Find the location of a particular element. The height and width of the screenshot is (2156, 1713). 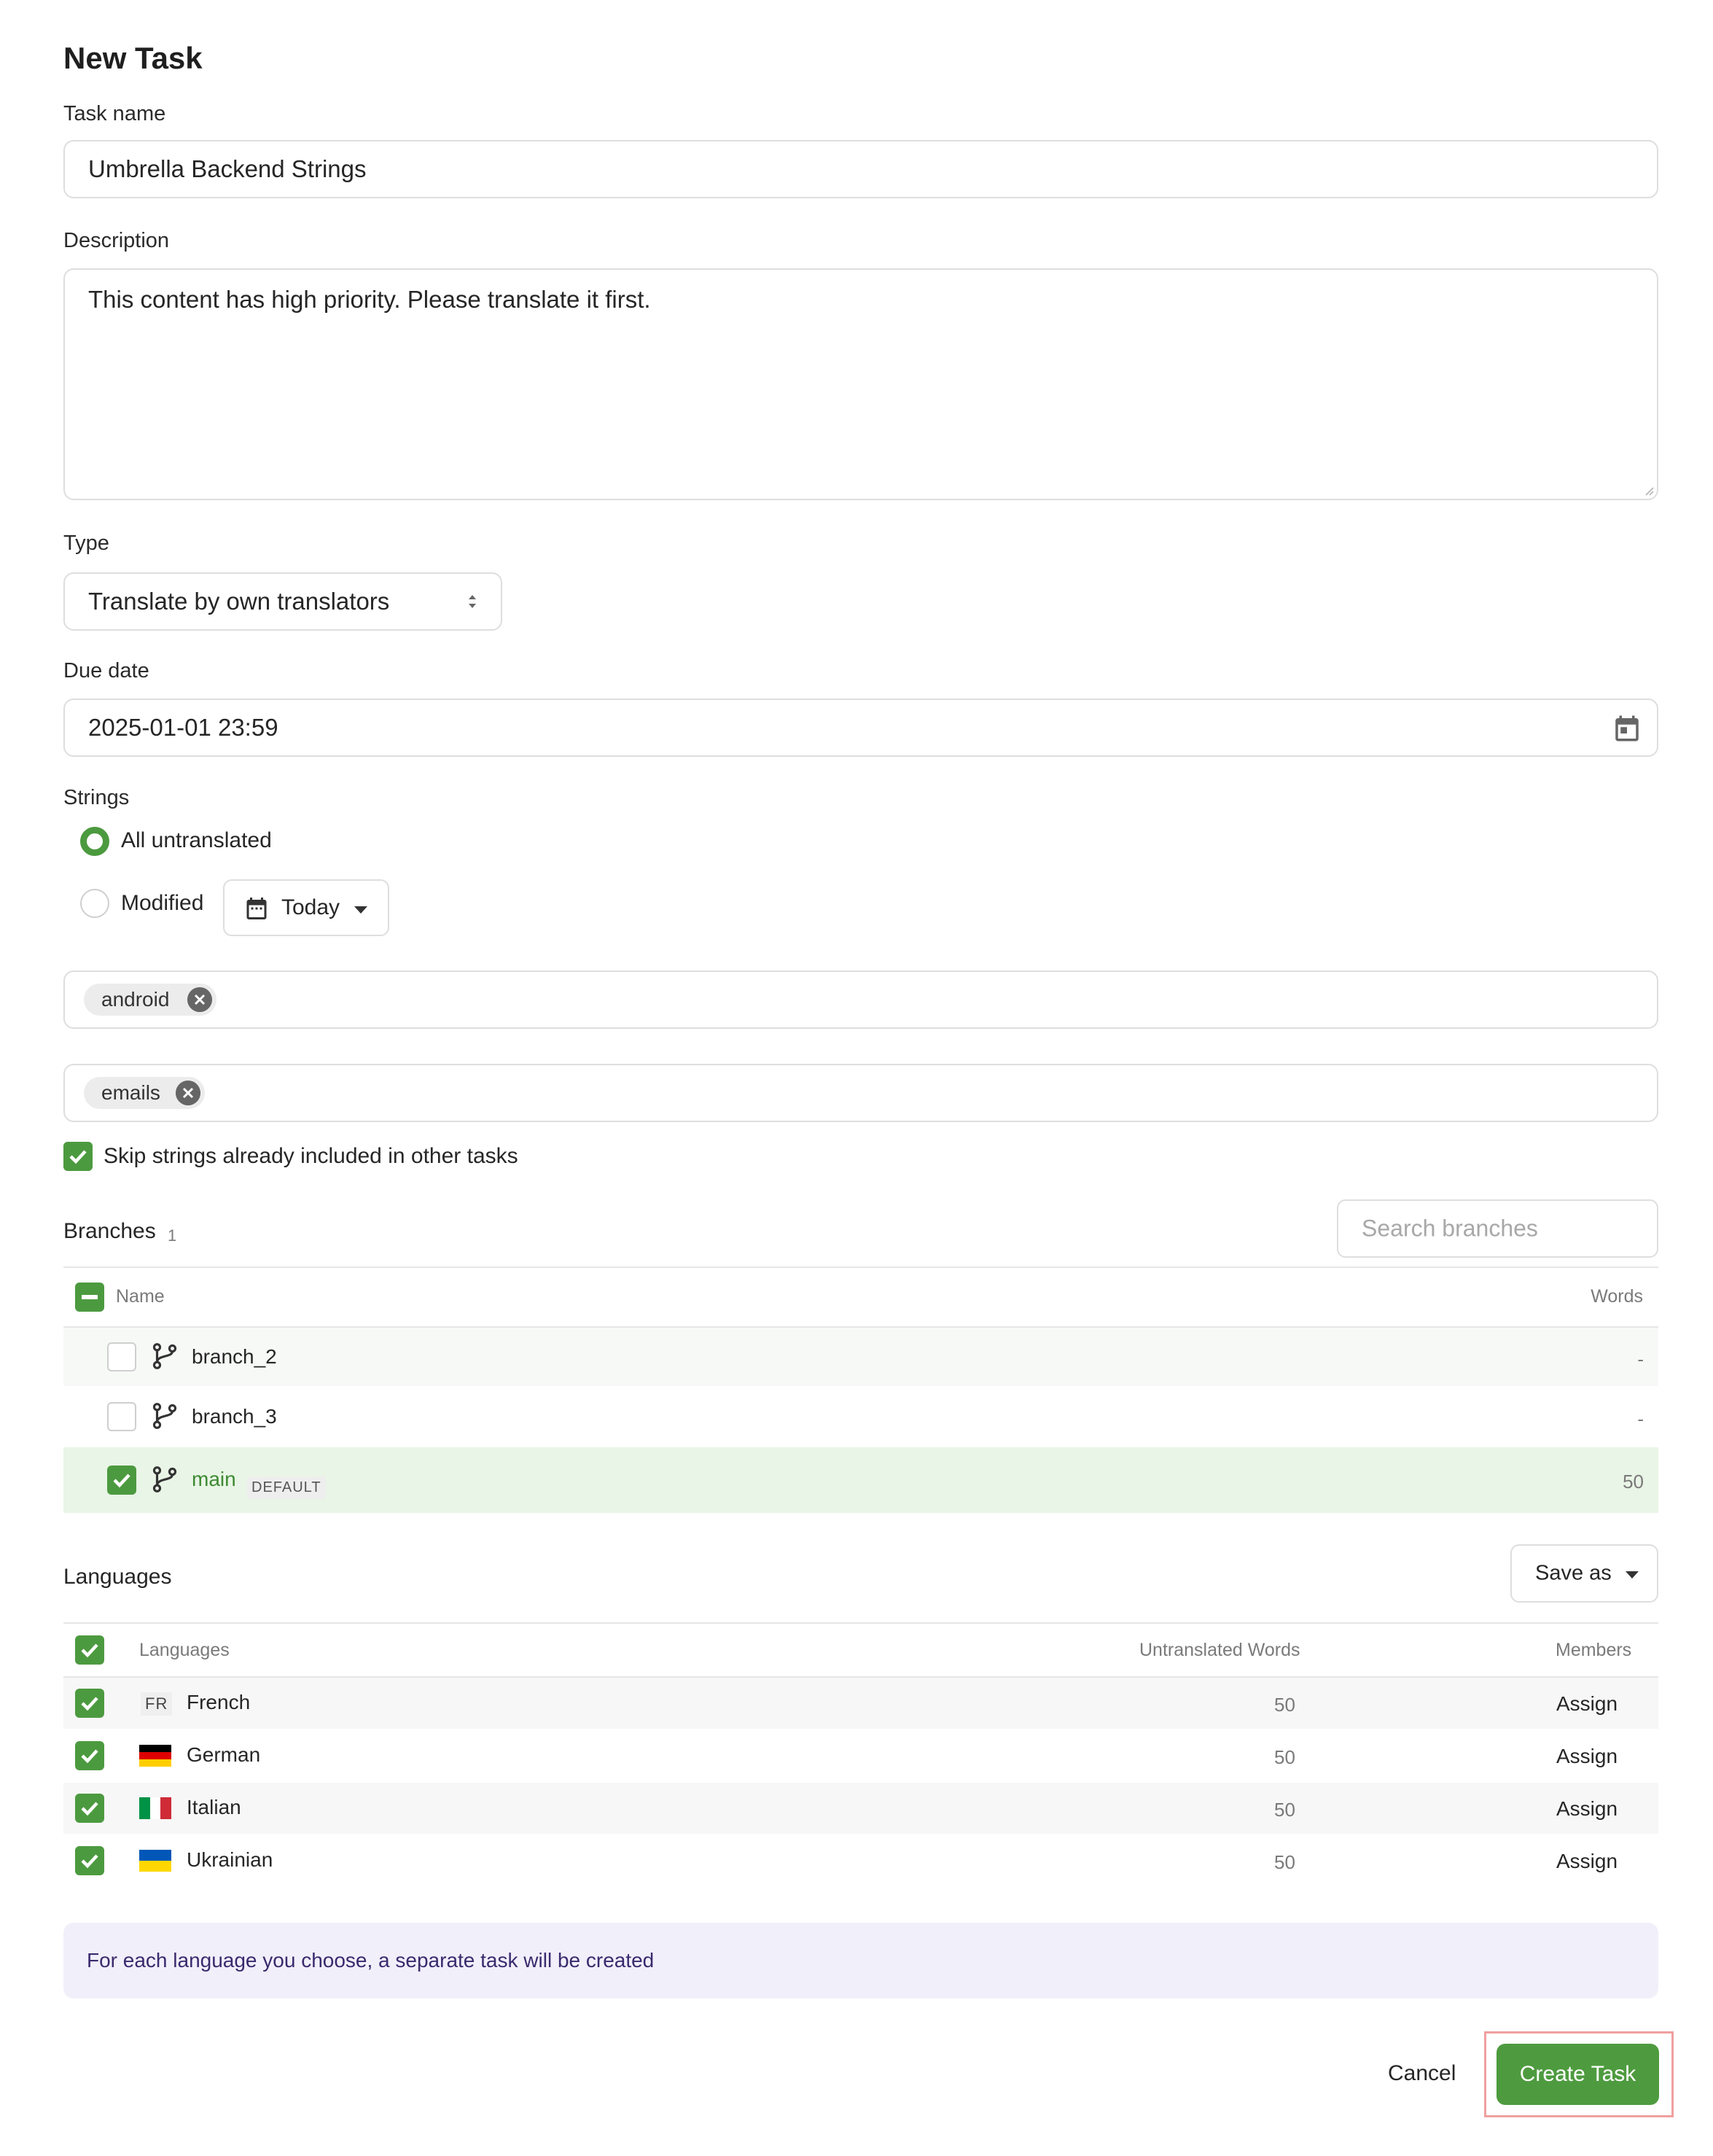

german-flag-icon is located at coordinates (155, 1756).